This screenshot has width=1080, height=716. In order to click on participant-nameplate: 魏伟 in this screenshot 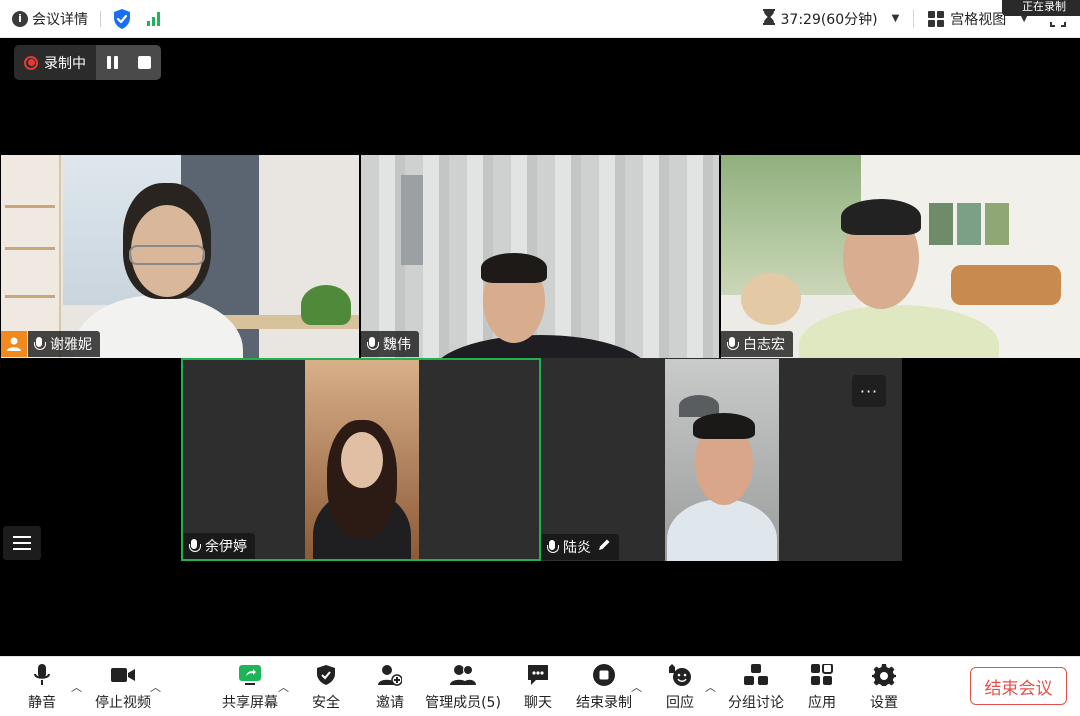, I will do `click(390, 344)`.